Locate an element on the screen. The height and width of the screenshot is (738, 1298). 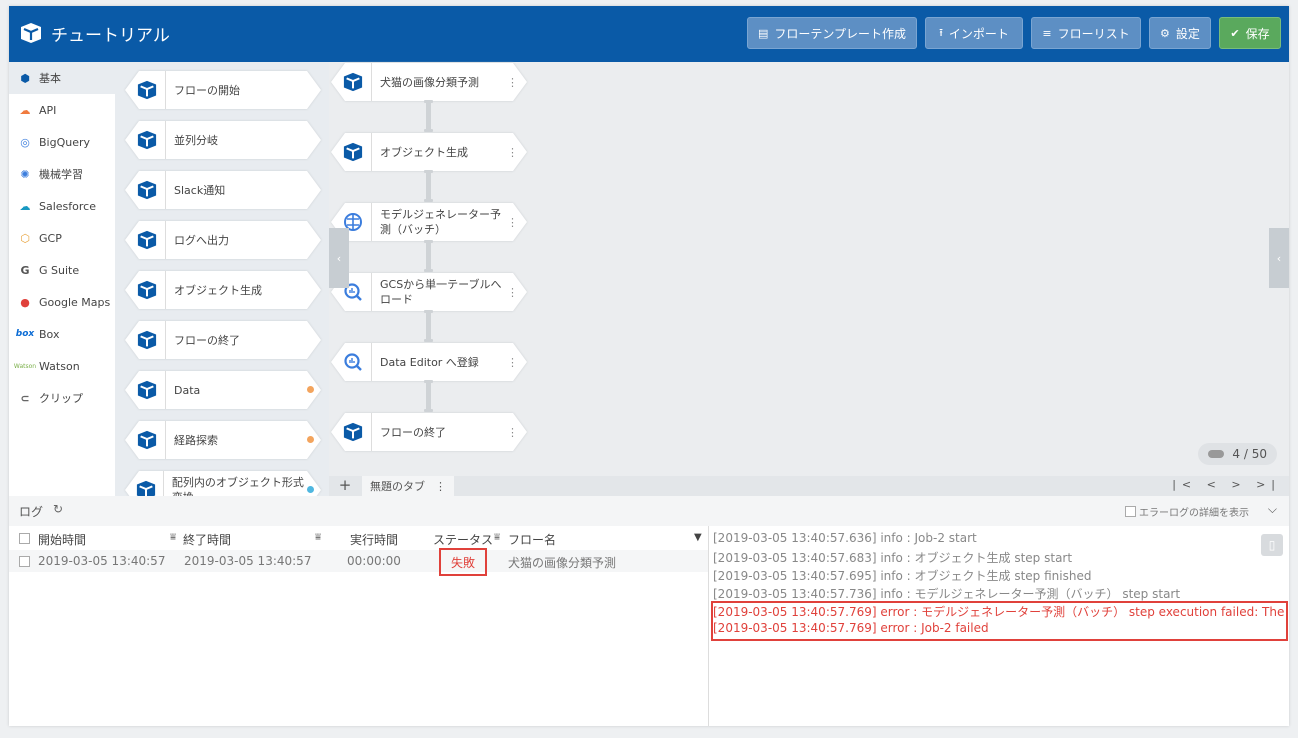
status-text: 失敗 is located at coordinates (462, 562).